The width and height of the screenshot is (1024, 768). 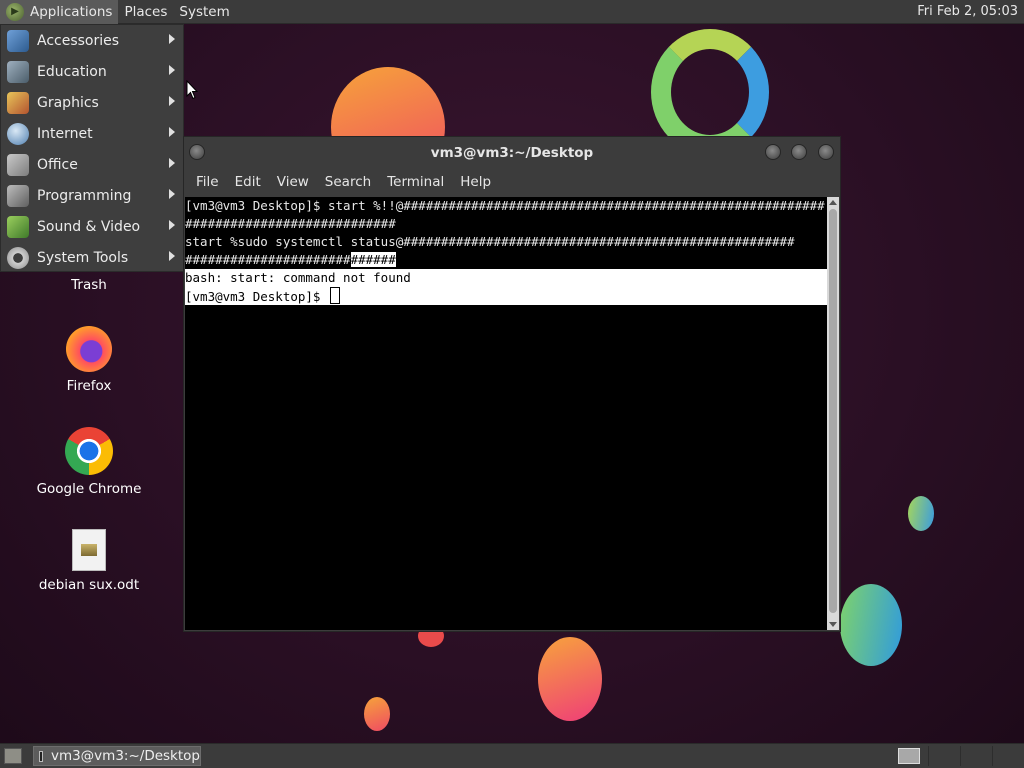 I want to click on firefox-icon, so click(x=89, y=349).